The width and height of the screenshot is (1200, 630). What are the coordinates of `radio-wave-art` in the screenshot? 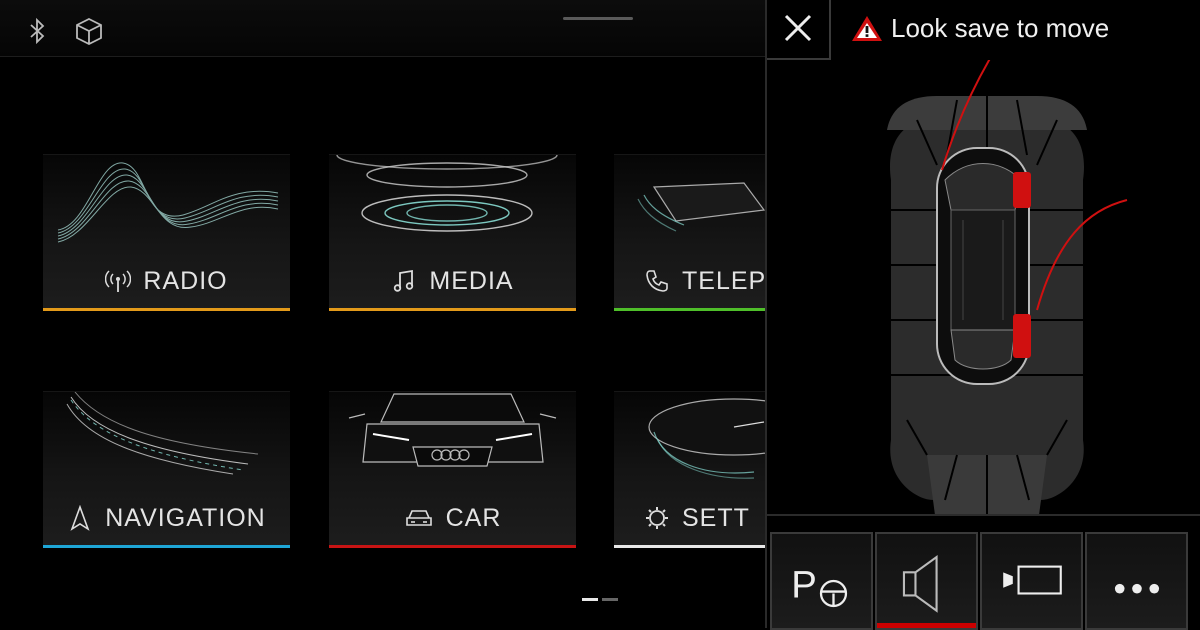 It's located at (168, 202).